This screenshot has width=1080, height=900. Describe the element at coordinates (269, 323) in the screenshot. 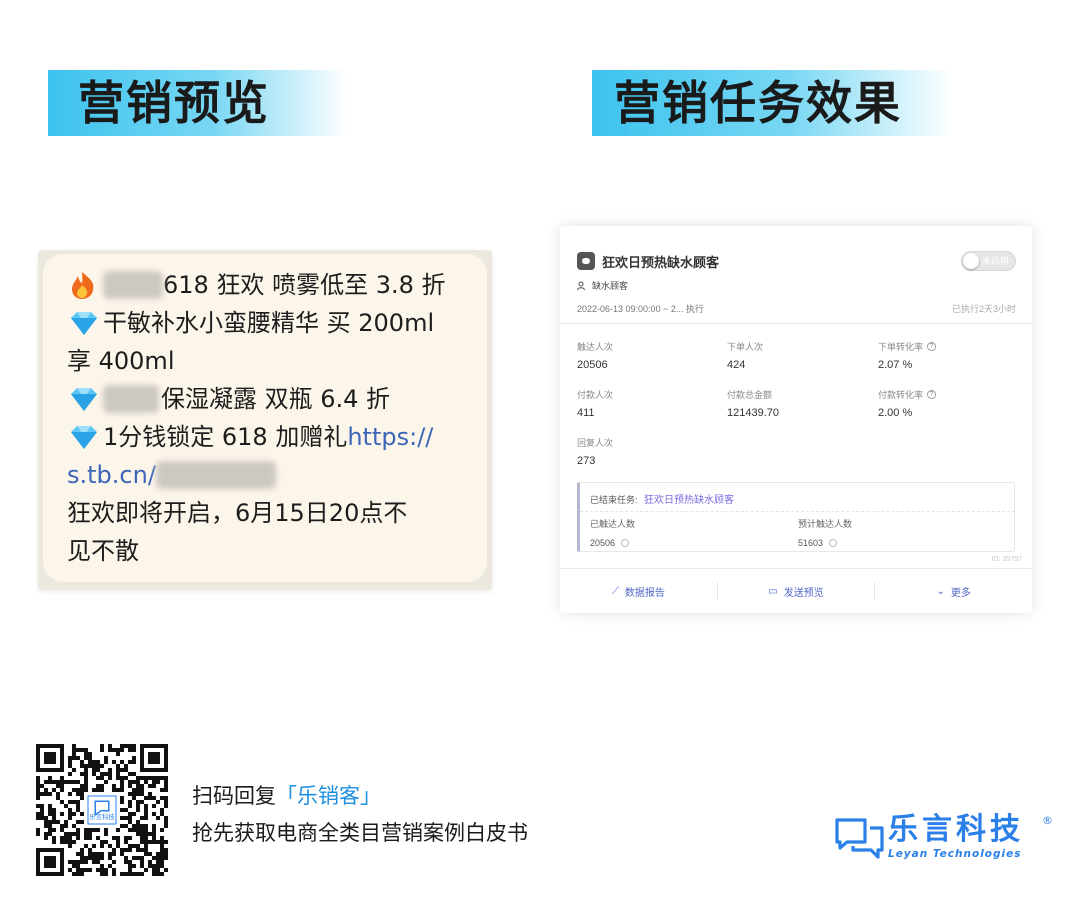

I see `sms-text: 干敏补水小蛮腰精华 买 200ml` at that location.